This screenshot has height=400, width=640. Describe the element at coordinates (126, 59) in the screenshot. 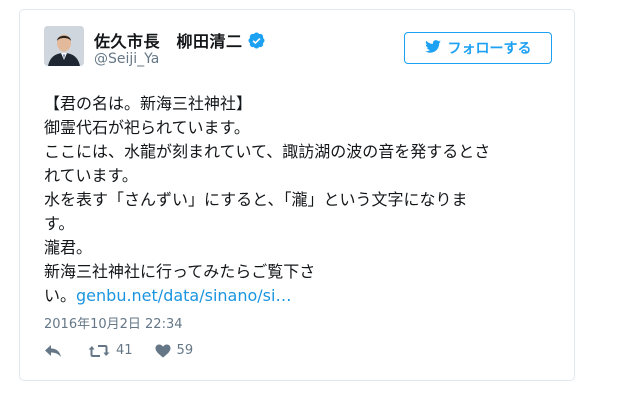

I see `user-handle: @Seiji_Ya` at that location.